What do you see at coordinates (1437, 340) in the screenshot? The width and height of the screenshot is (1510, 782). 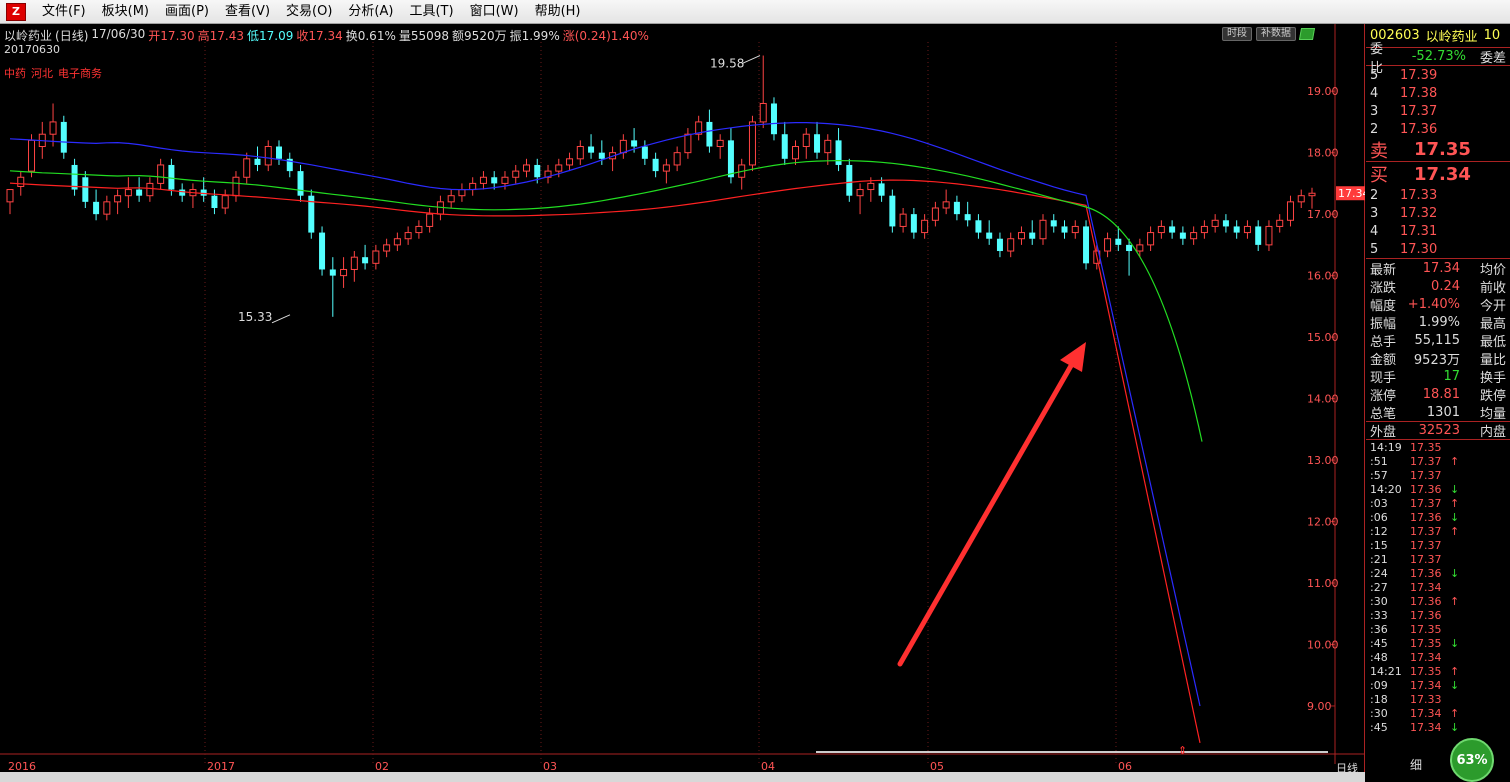 I see `stat-value: 55,115` at bounding box center [1437, 340].